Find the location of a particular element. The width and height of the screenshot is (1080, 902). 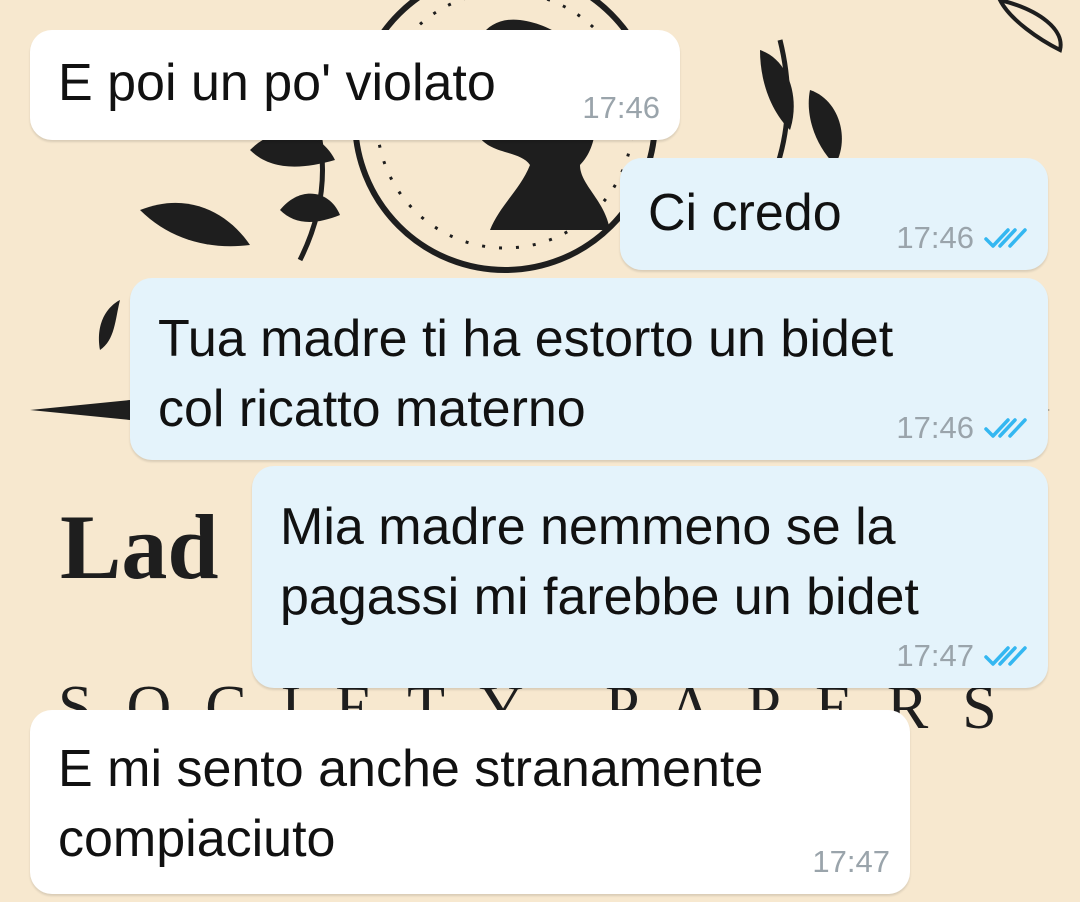

message-line: compiaciuto is located at coordinates (197, 839).